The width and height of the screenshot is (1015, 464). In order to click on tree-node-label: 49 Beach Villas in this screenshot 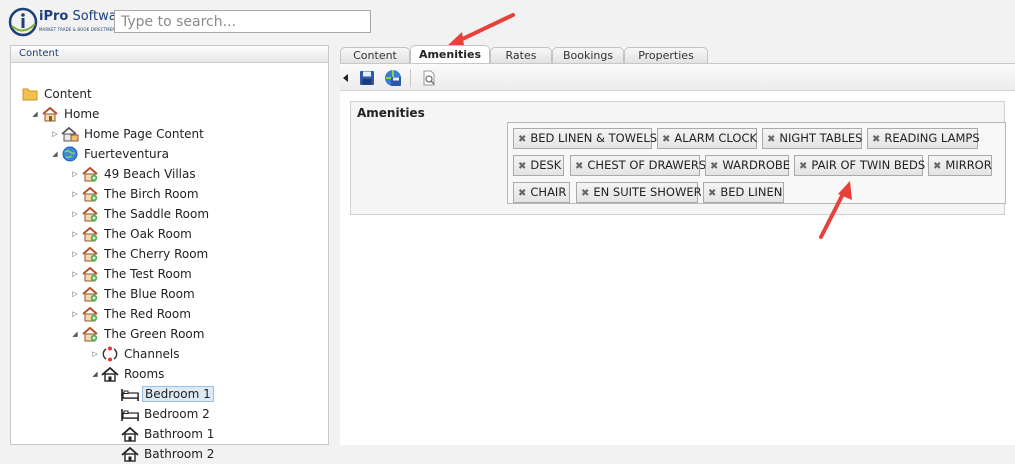, I will do `click(150, 174)`.